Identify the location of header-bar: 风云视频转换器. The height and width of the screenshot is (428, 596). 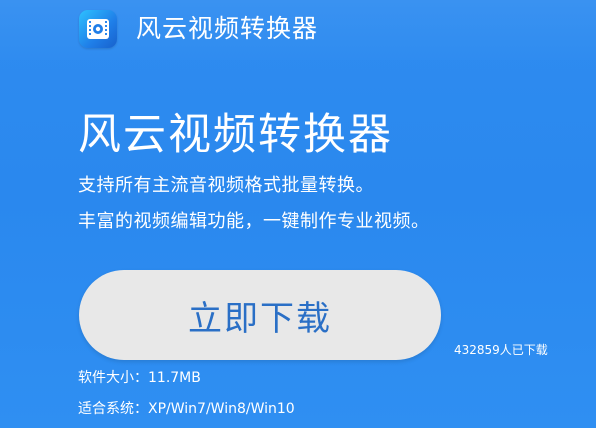
(298, 30).